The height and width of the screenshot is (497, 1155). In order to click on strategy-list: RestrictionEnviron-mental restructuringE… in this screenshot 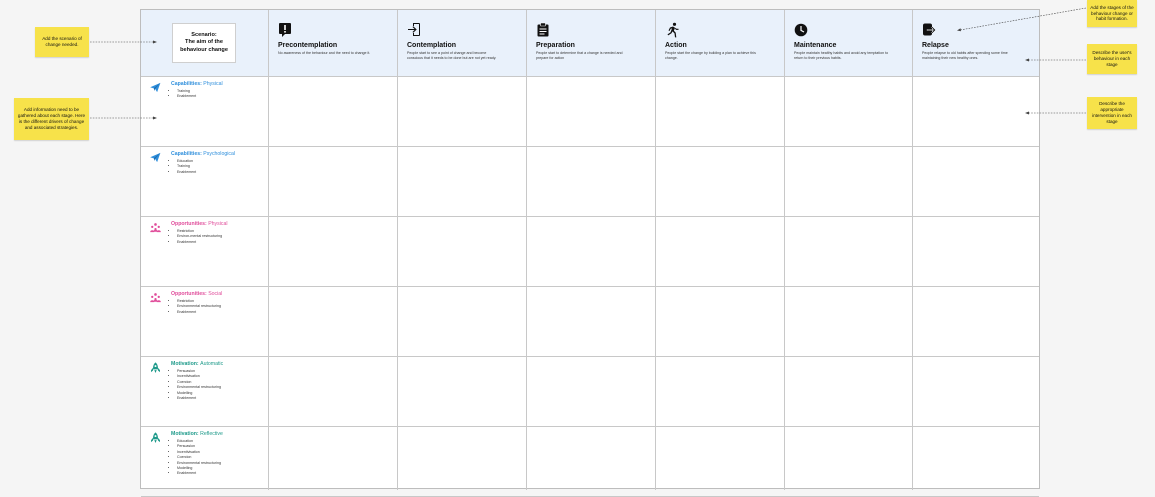, I will do `click(196, 237)`.